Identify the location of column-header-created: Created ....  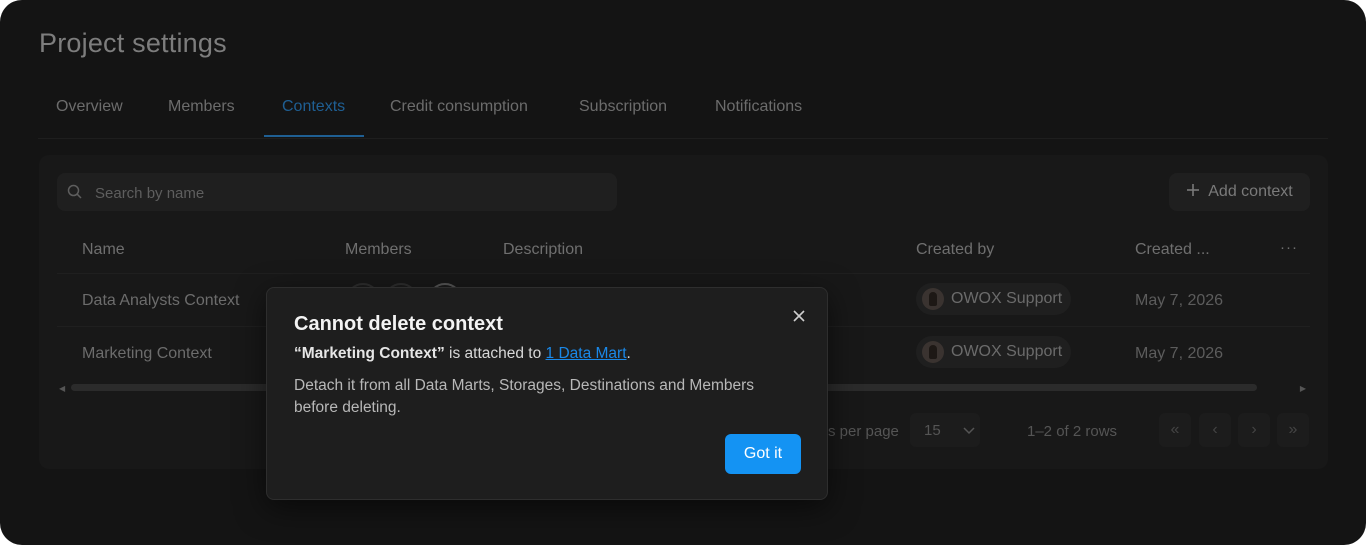
(1172, 250).